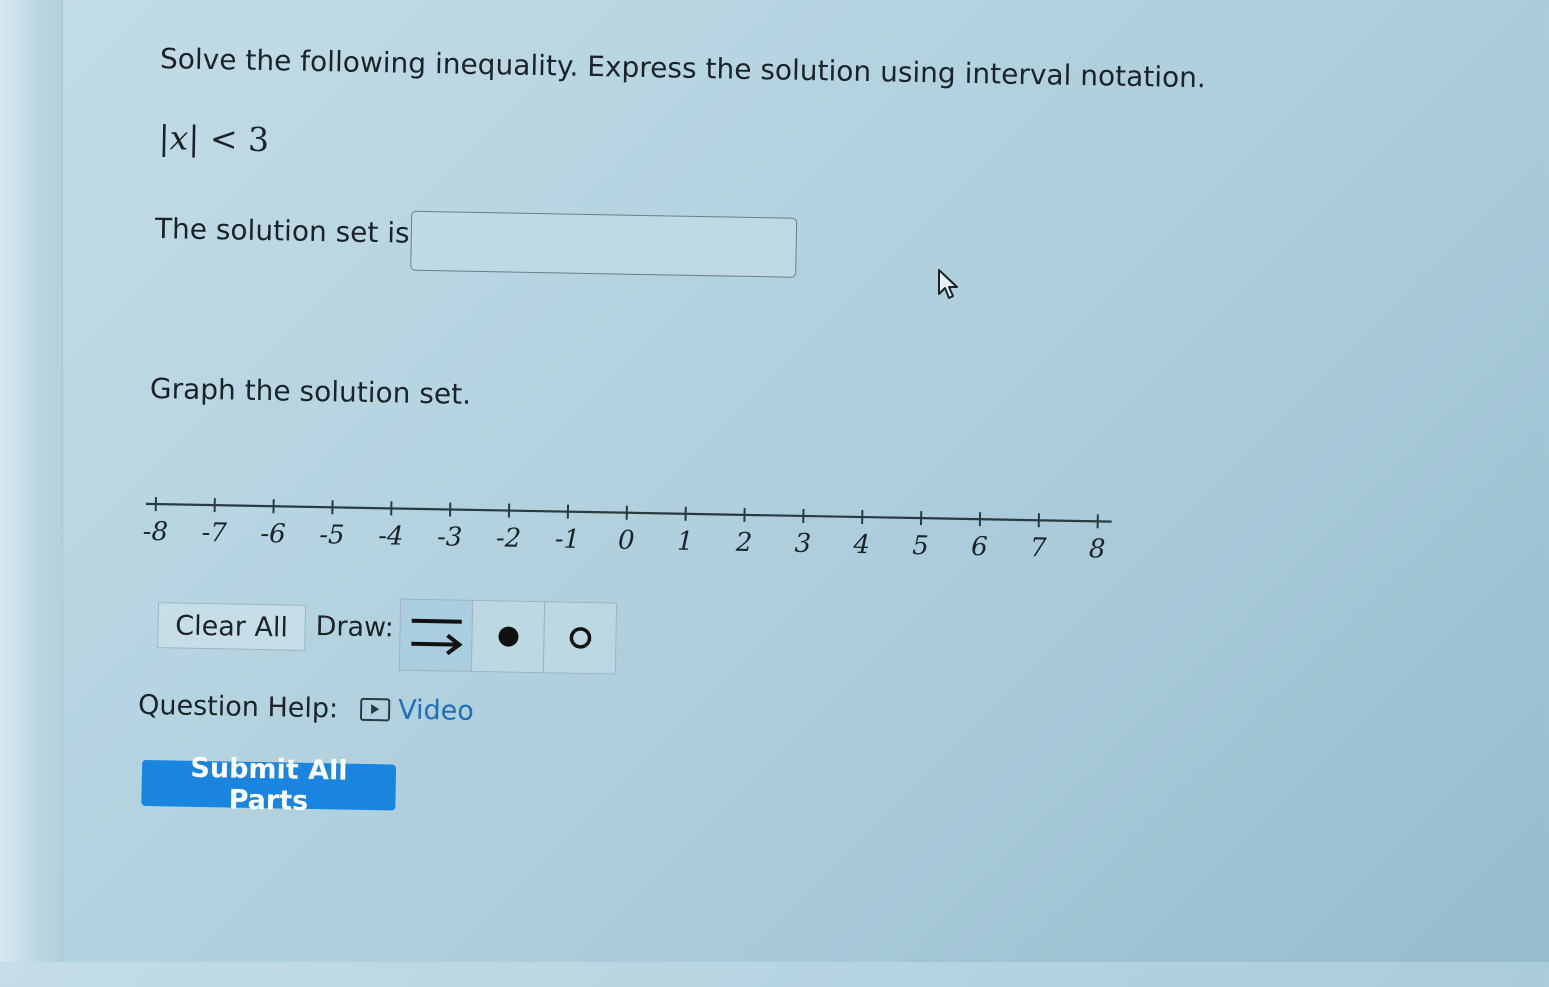 This screenshot has width=1549, height=987. What do you see at coordinates (1039, 548) in the screenshot?
I see `number-line-label: 7` at bounding box center [1039, 548].